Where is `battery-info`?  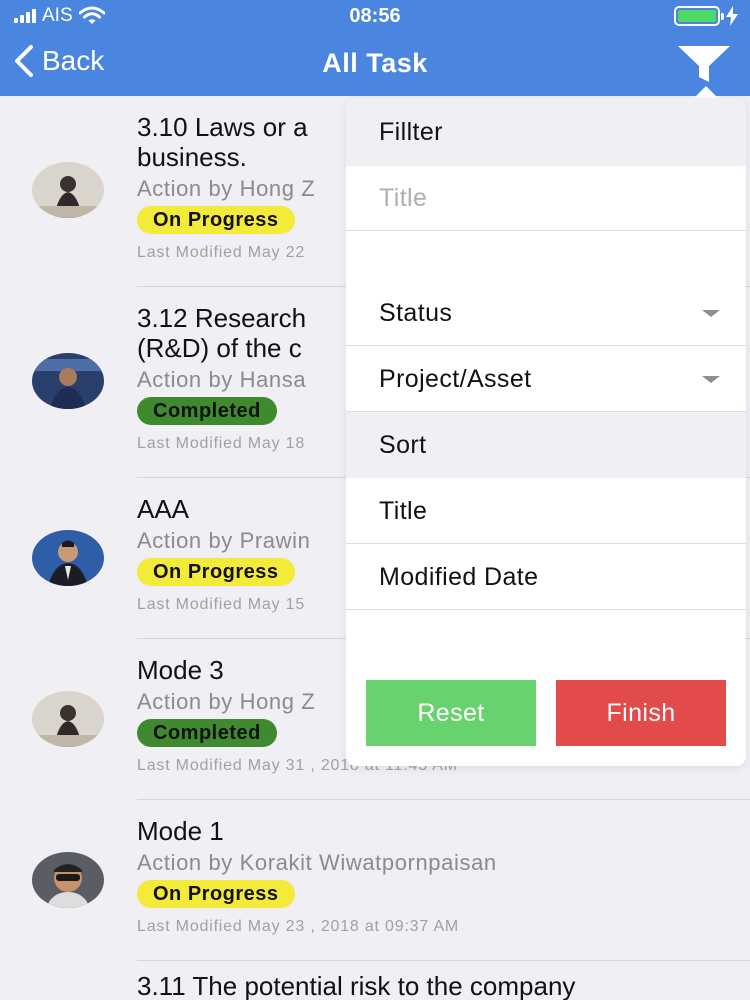 battery-info is located at coordinates (706, 16).